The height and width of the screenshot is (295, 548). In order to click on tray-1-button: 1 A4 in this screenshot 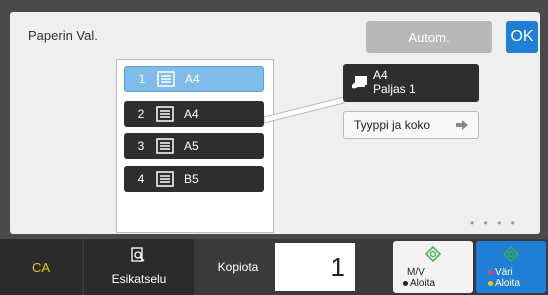, I will do `click(194, 79)`.